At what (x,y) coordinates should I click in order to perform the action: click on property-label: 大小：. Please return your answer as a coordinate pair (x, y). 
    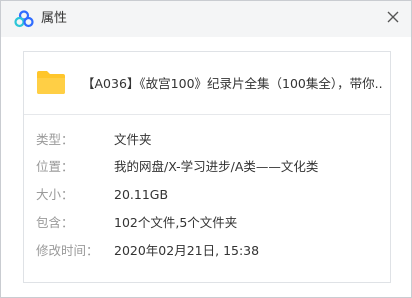
    Looking at the image, I should click on (55, 194).